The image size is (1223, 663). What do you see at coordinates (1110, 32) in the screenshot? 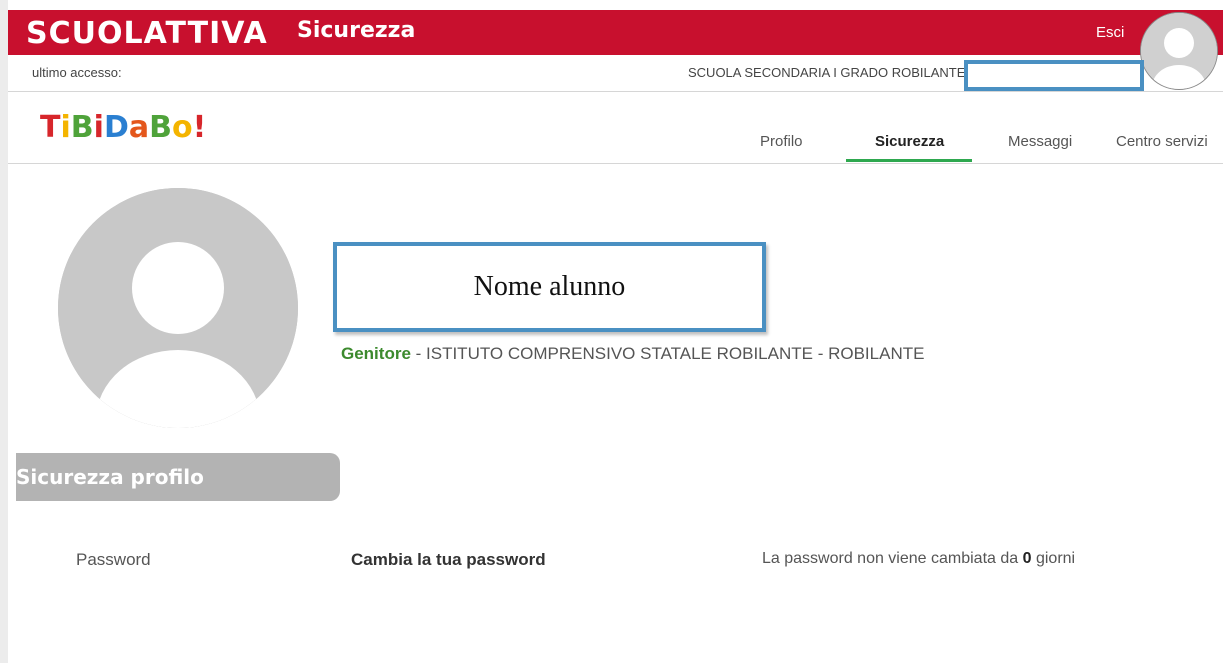
I see `logout-link: Esci` at bounding box center [1110, 32].